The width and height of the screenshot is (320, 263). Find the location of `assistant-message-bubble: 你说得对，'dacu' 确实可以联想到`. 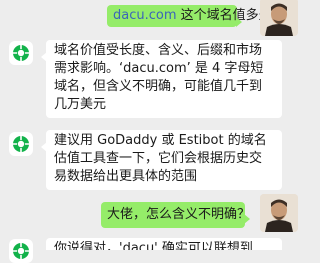

assistant-message-bubble: 你说得对，'dacu' 确实可以联想到 is located at coordinates (164, 244).